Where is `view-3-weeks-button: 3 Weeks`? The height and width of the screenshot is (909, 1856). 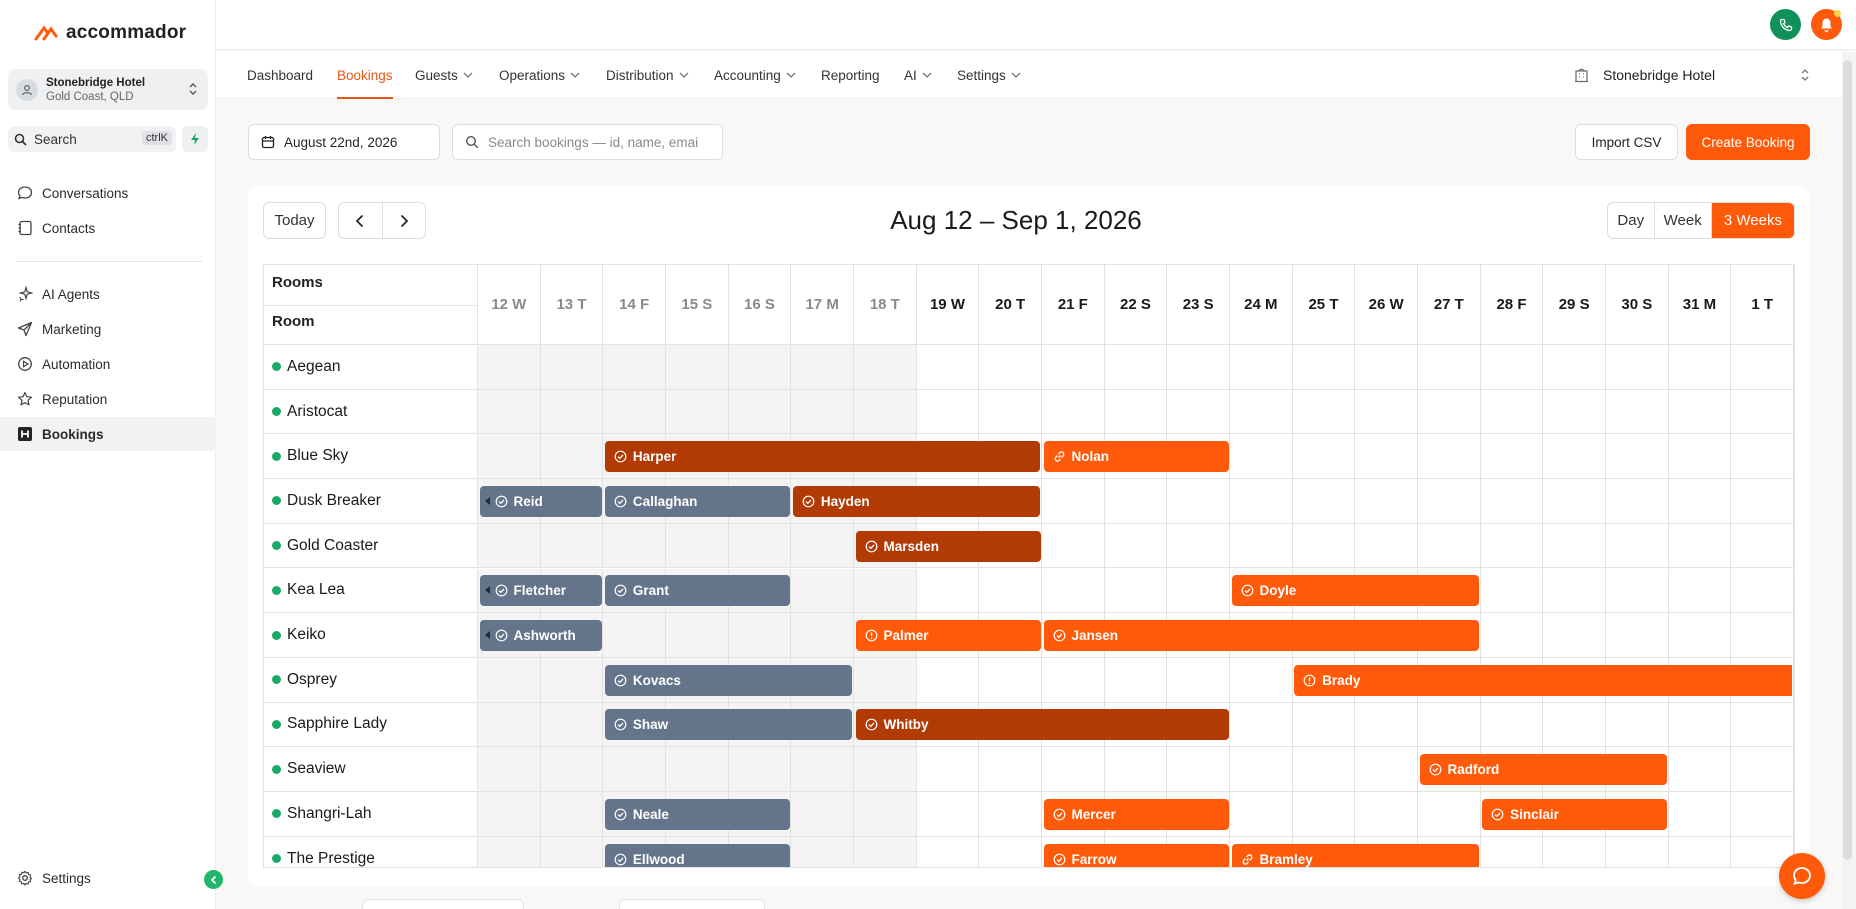 view-3-weeks-button: 3 Weeks is located at coordinates (1752, 220).